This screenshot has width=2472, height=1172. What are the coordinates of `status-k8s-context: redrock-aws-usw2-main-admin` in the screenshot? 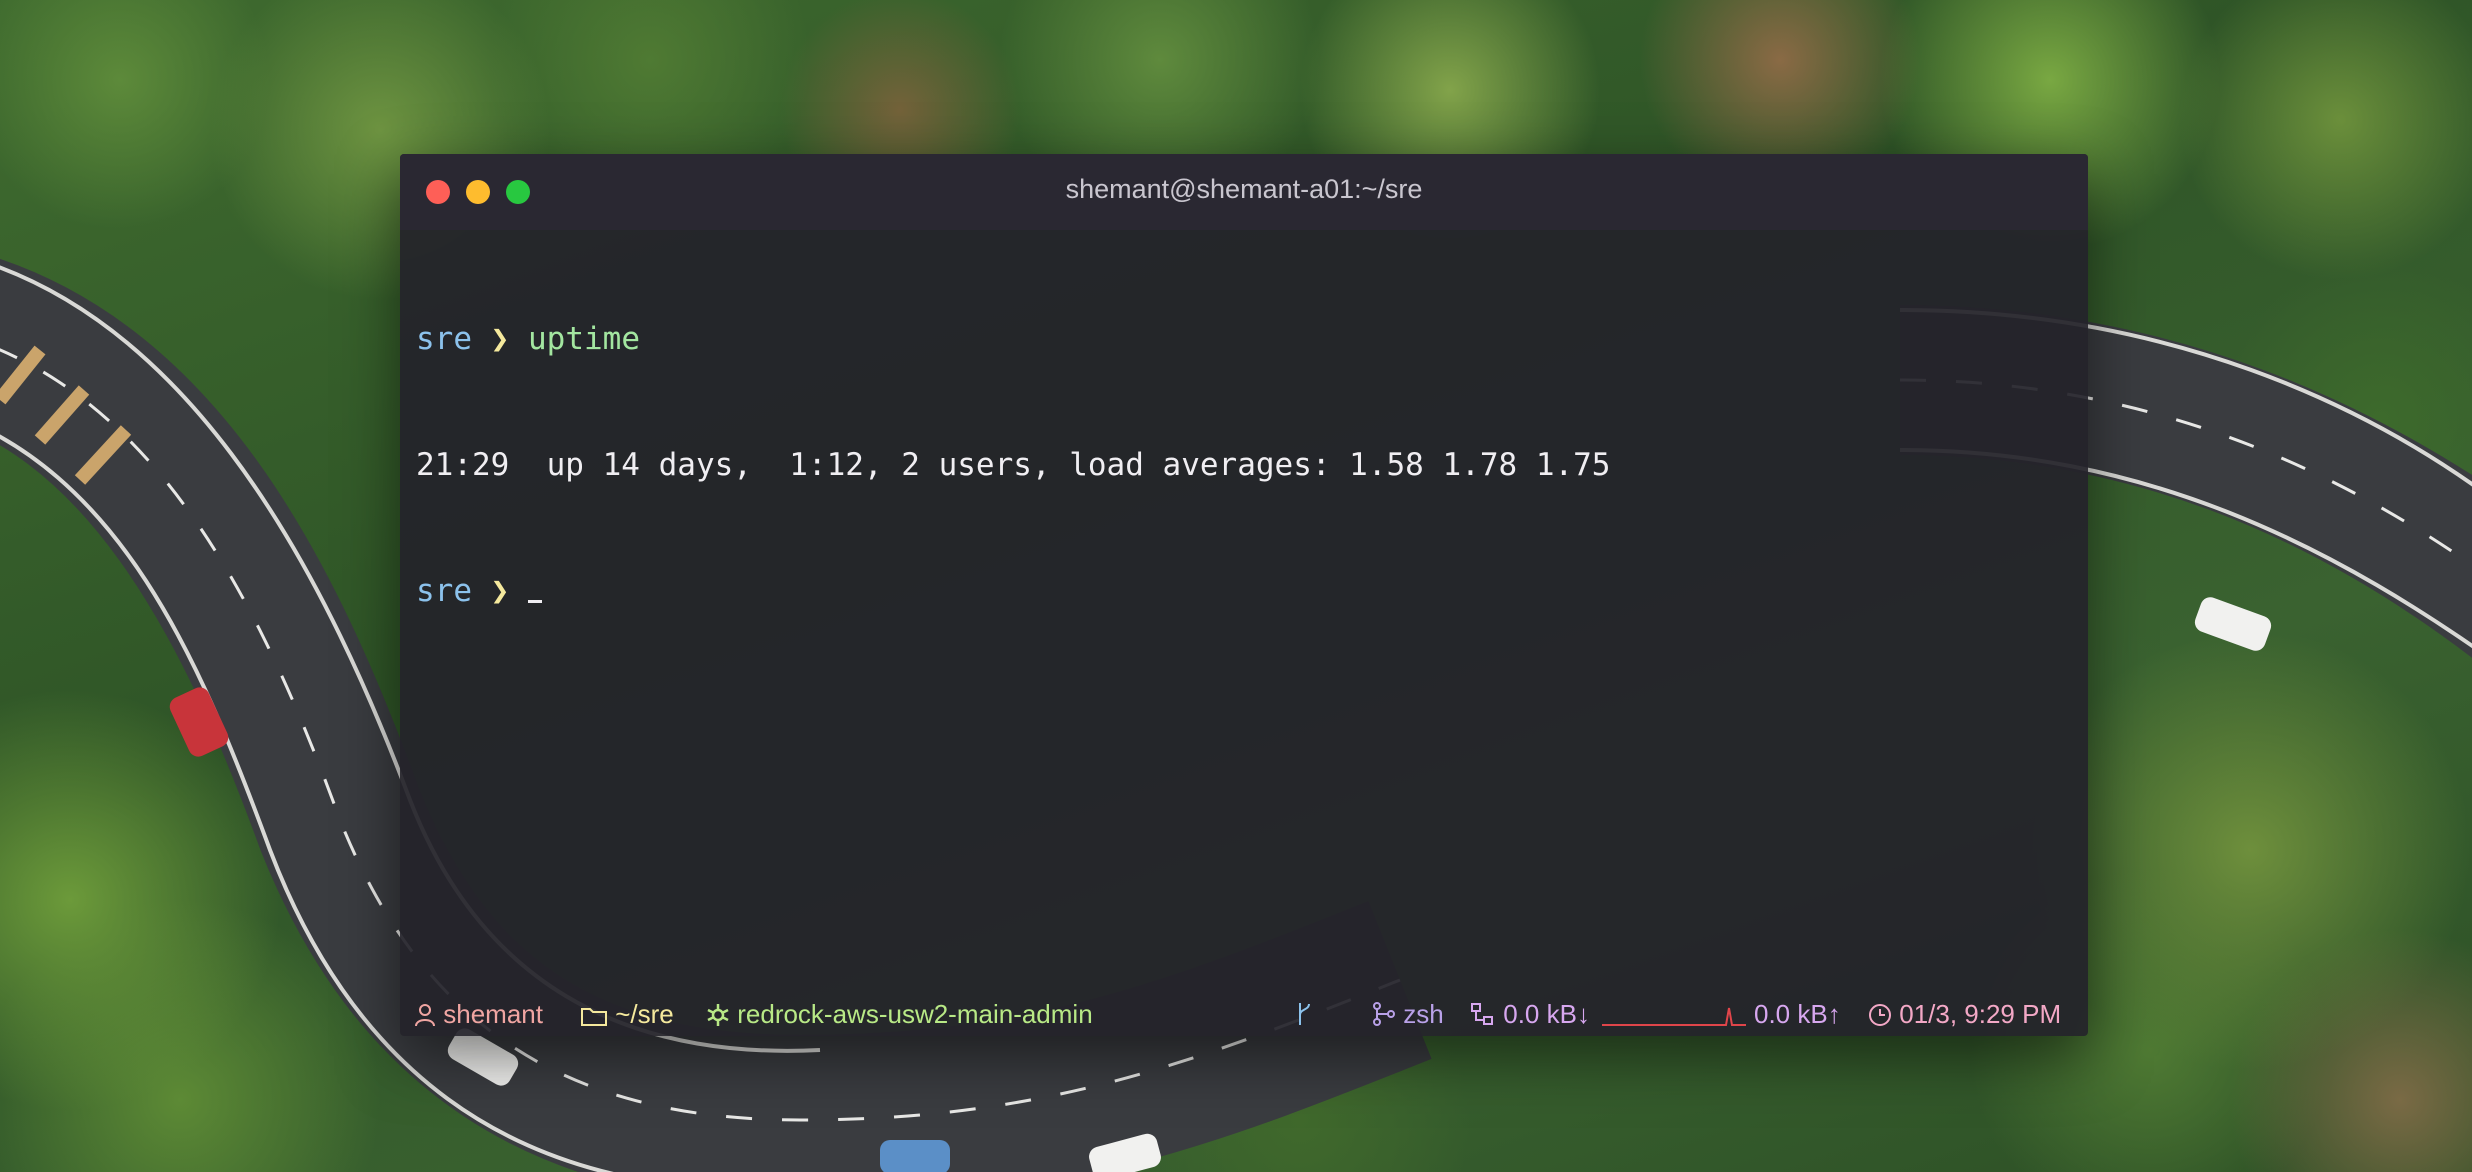 It's located at (899, 1014).